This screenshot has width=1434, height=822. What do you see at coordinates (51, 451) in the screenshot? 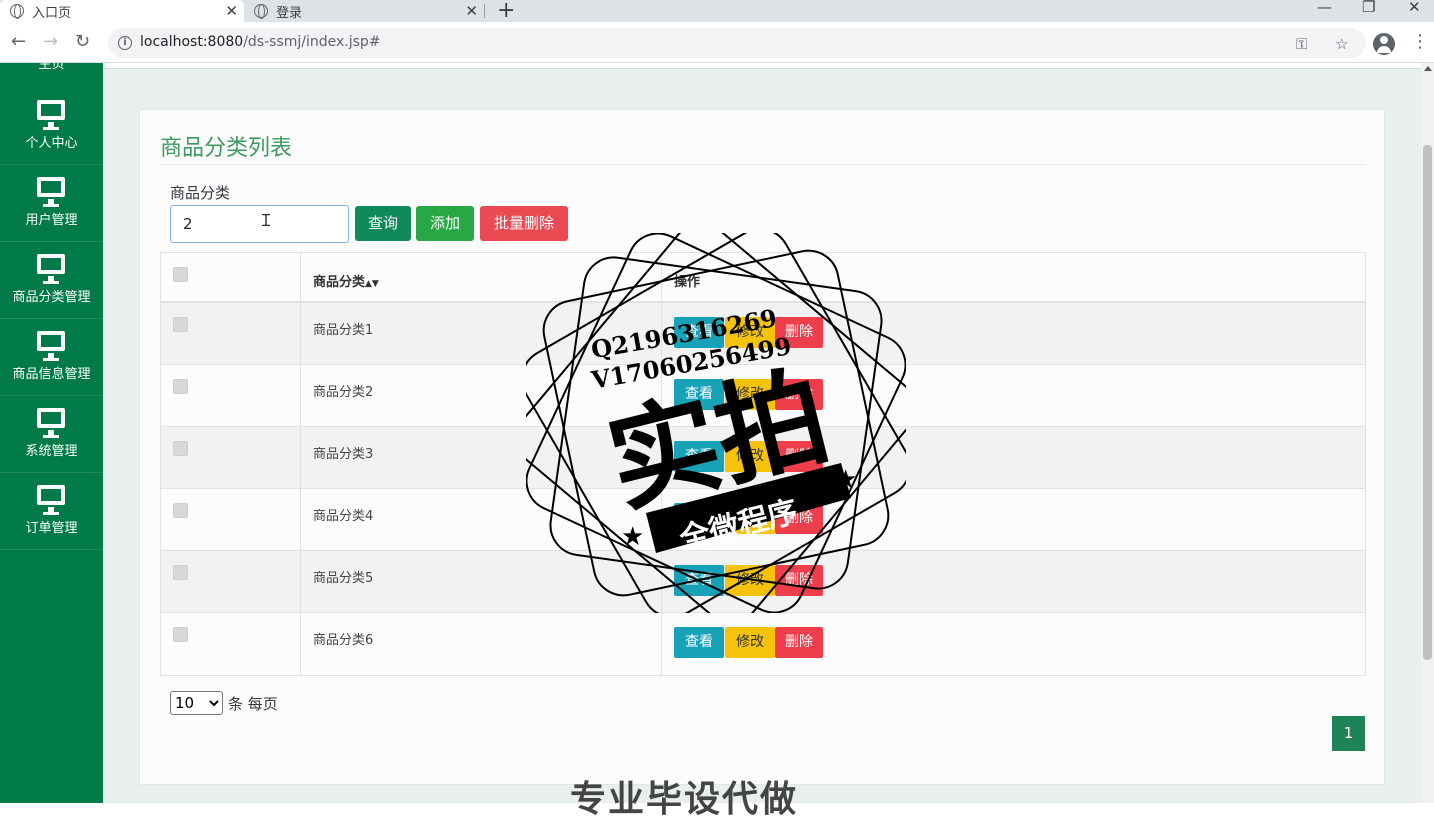
I see `sidebar-item-label: 系统管理` at bounding box center [51, 451].